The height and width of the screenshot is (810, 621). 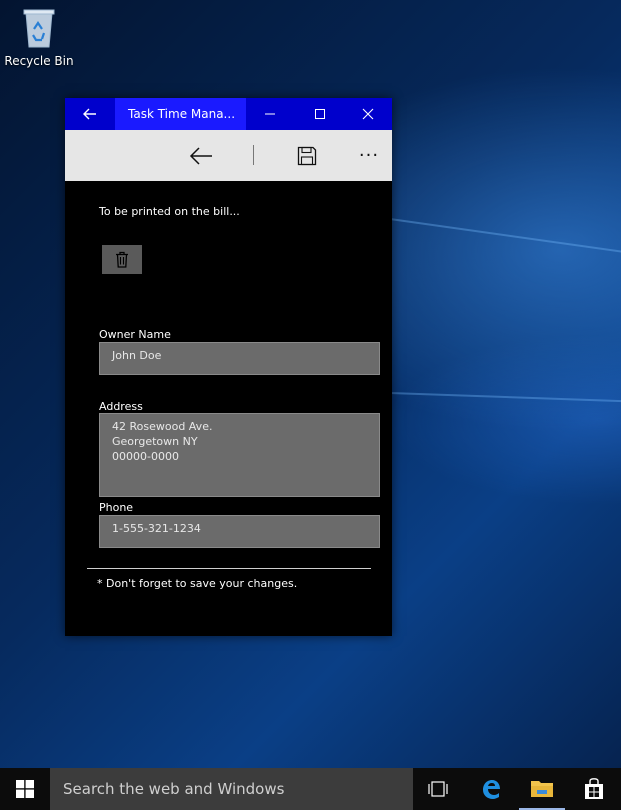 I want to click on recycle-bin-shortcut: Recycle Bin, so click(x=39, y=37).